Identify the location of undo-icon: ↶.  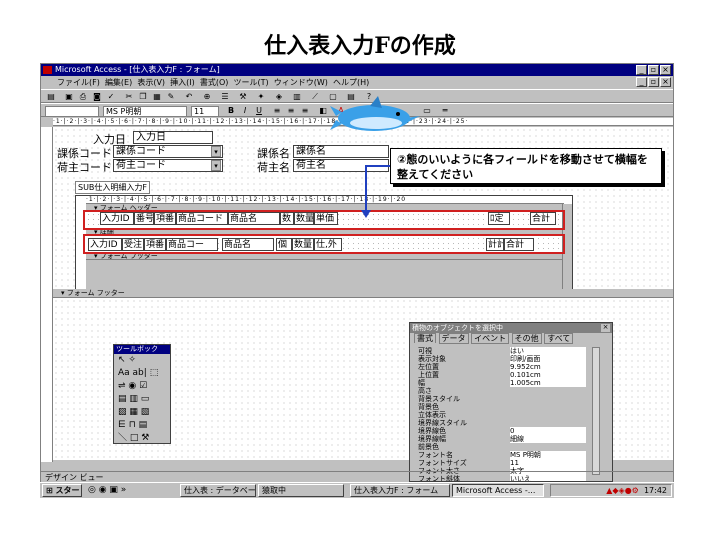
(189, 97).